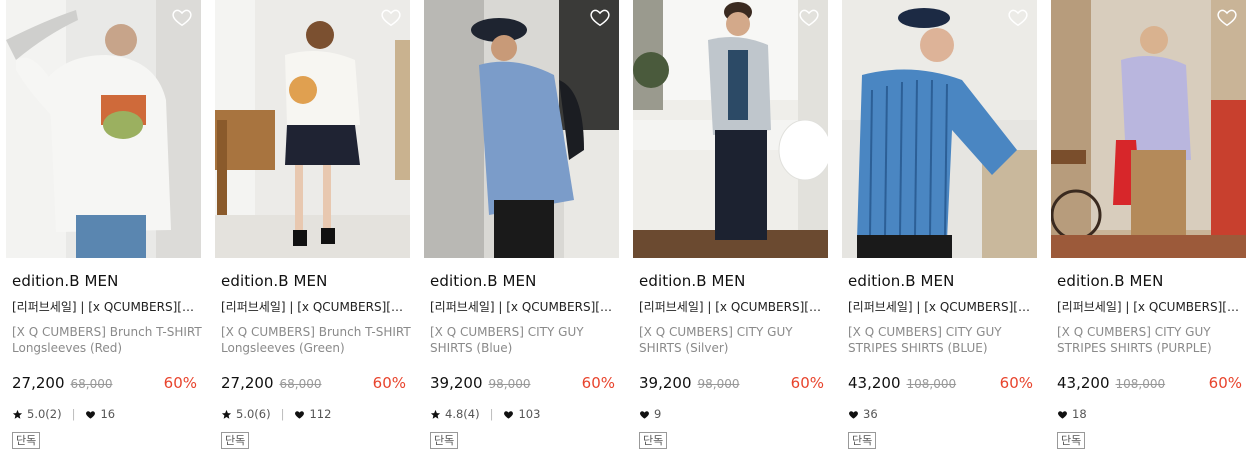  What do you see at coordinates (253, 414) in the screenshot?
I see `rating-text: 5.0(6)` at bounding box center [253, 414].